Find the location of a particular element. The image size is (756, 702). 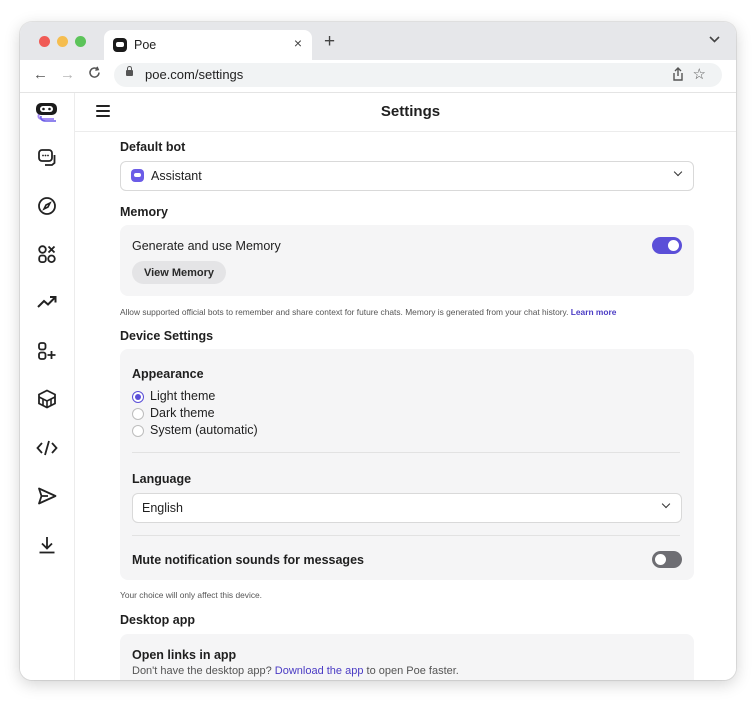

tab-menu-chevron-icon is located at coordinates (714, 40).